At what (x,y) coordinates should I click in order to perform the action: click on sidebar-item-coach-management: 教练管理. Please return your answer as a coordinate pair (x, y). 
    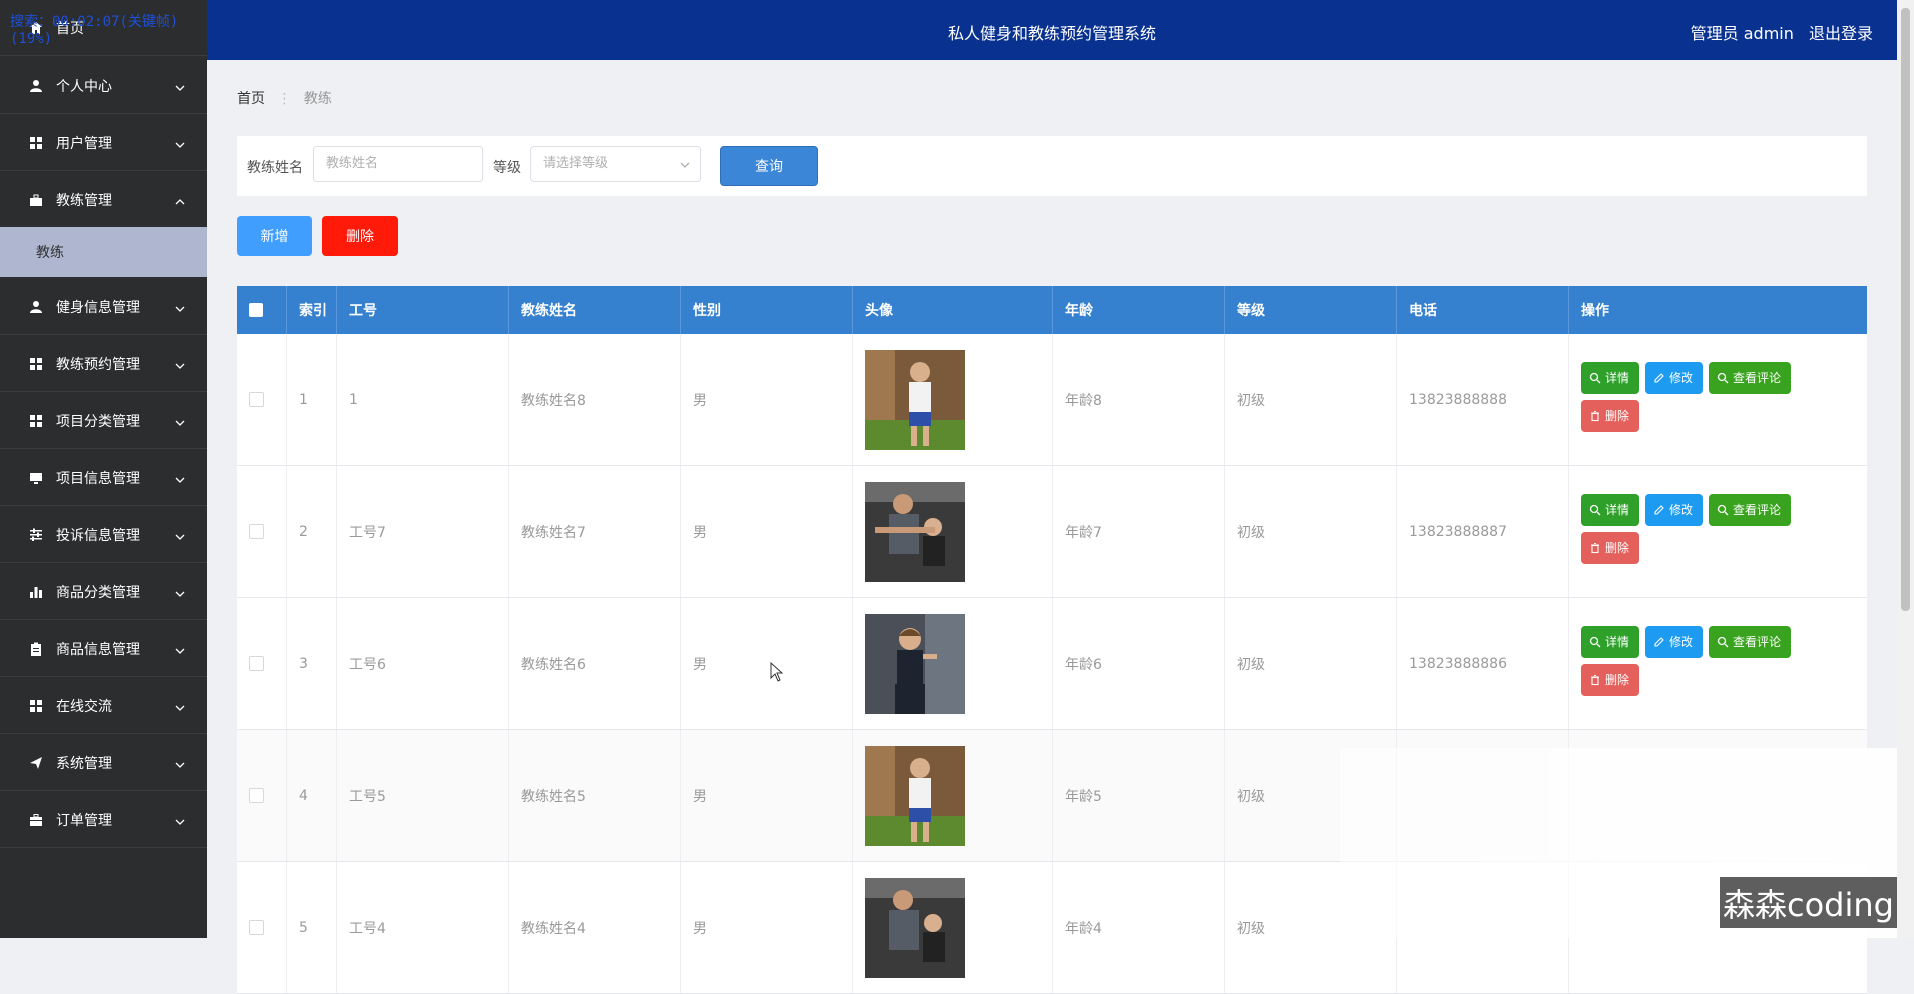
    Looking at the image, I should click on (103, 200).